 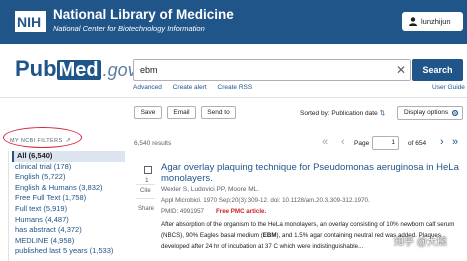 What do you see at coordinates (70, 220) in the screenshot?
I see `filter-item-humans: Humans (4,487)` at bounding box center [70, 220].